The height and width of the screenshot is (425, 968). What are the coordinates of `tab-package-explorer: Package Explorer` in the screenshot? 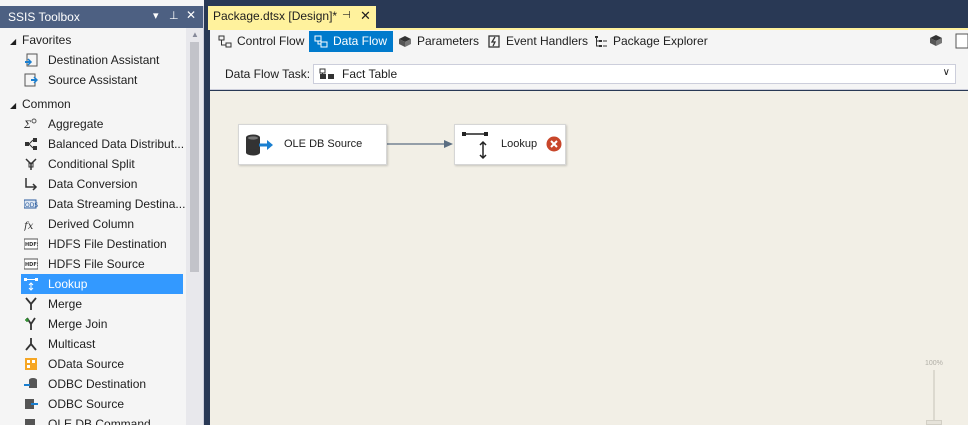 It's located at (651, 41).